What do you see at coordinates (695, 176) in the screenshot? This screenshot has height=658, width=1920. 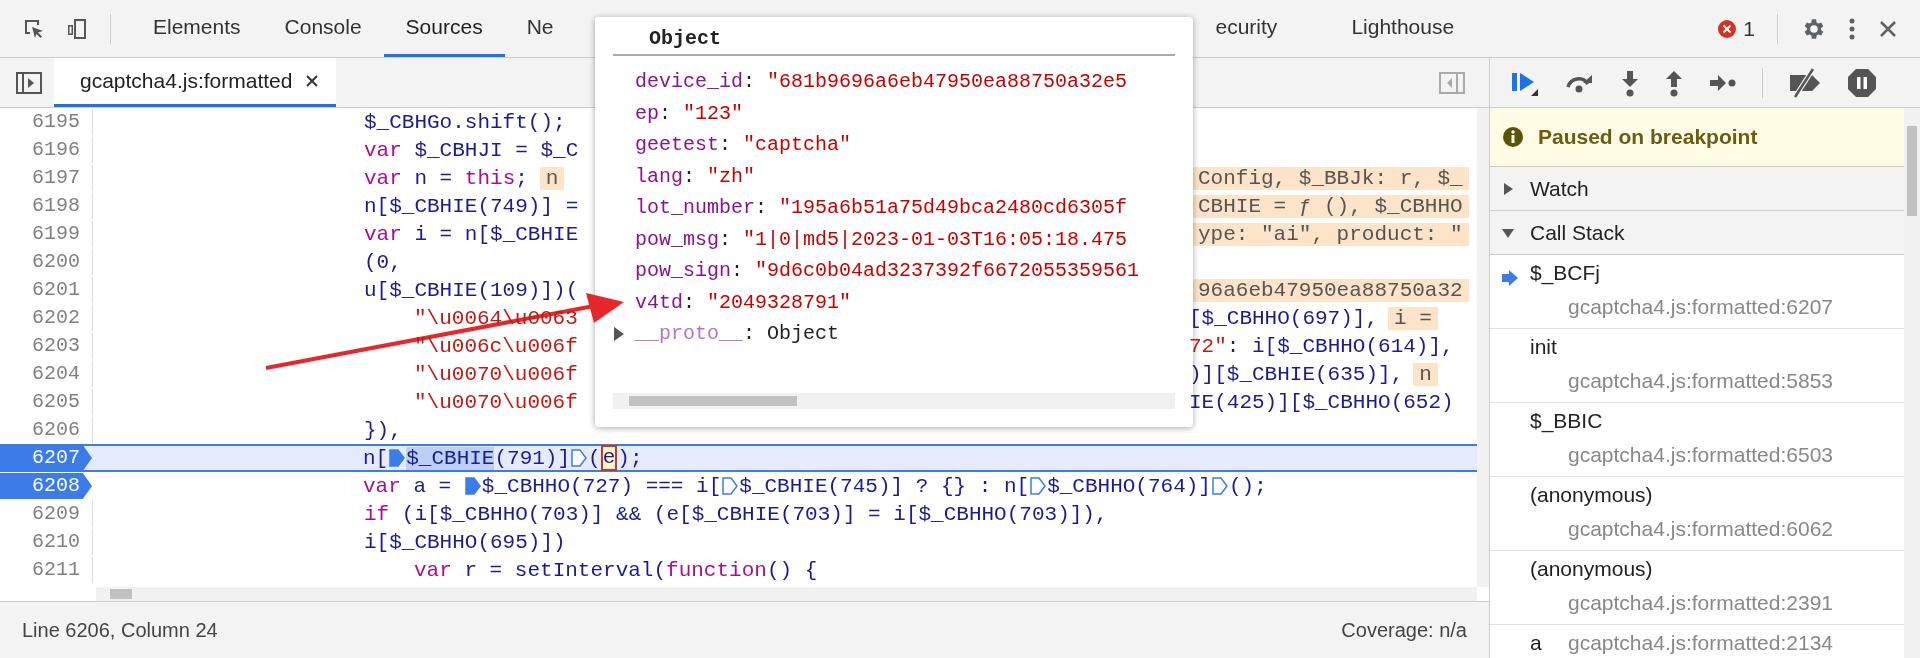 I see `property-entry: lang: "zh"` at bounding box center [695, 176].